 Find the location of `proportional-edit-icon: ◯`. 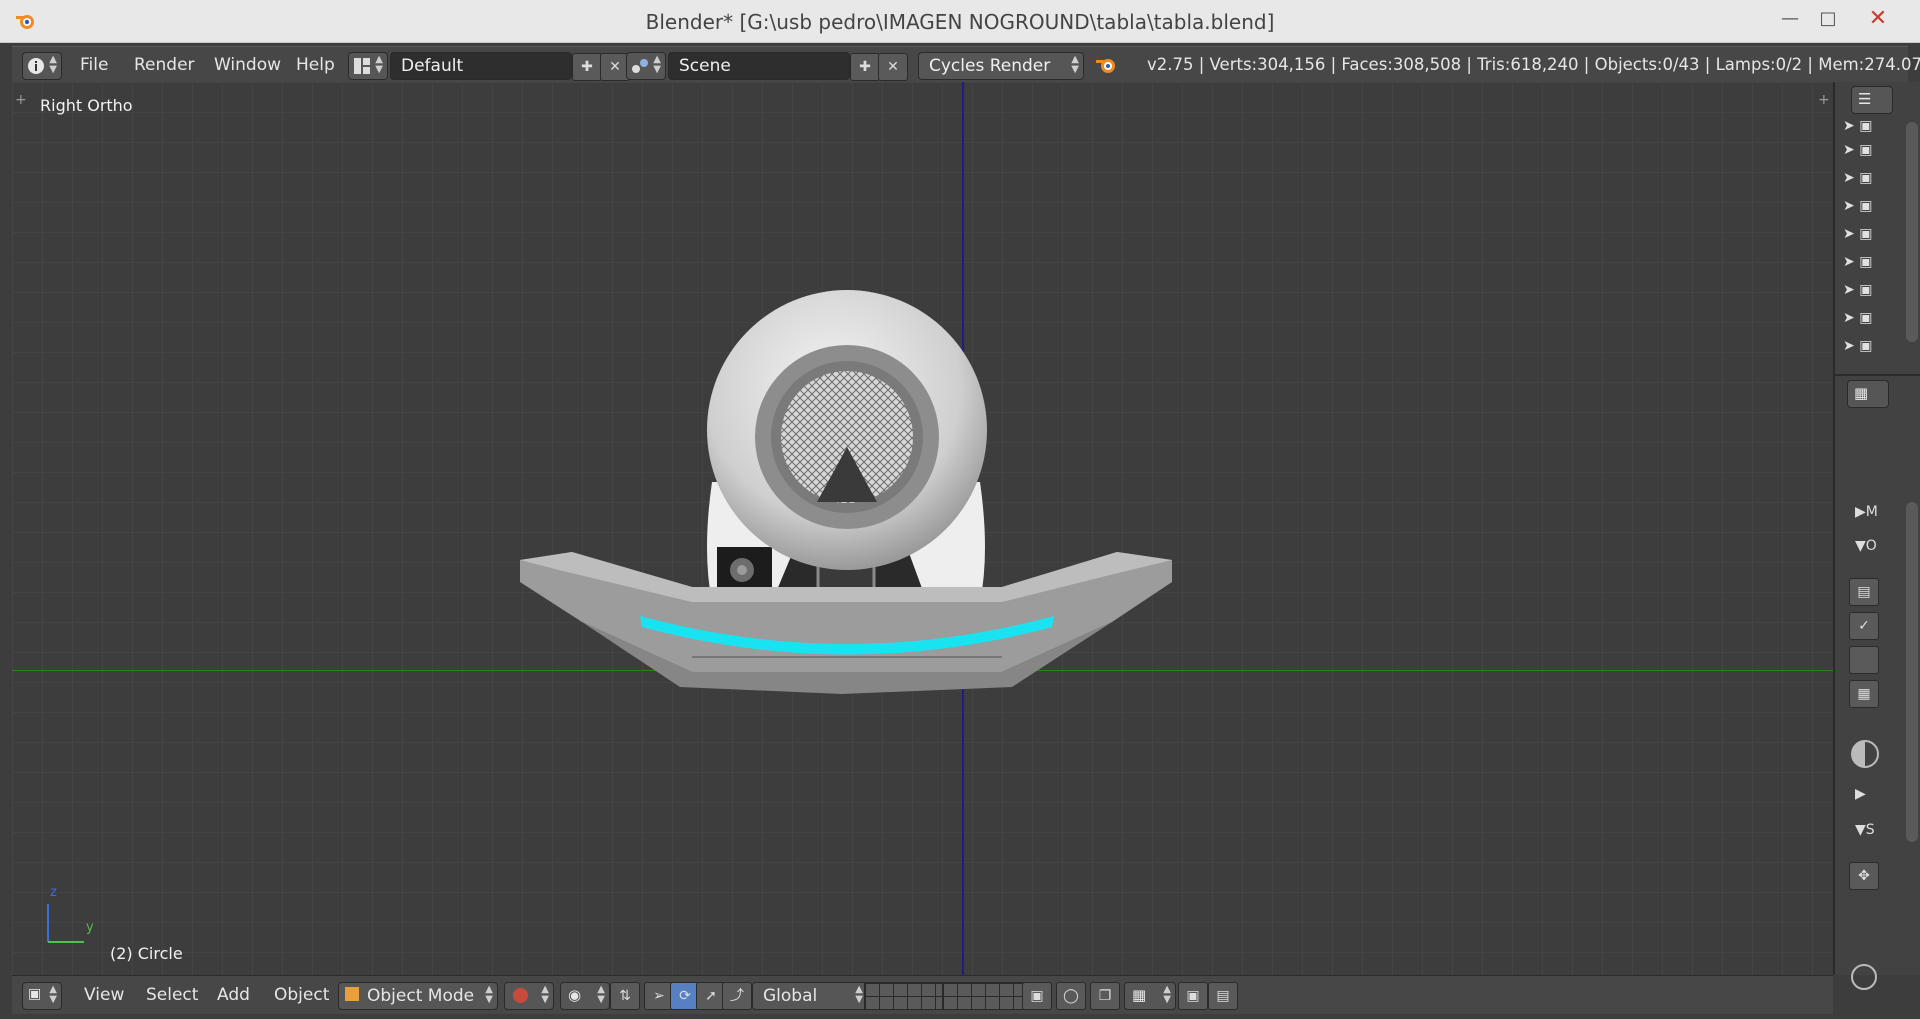

proportional-edit-icon: ◯ is located at coordinates (1071, 996).